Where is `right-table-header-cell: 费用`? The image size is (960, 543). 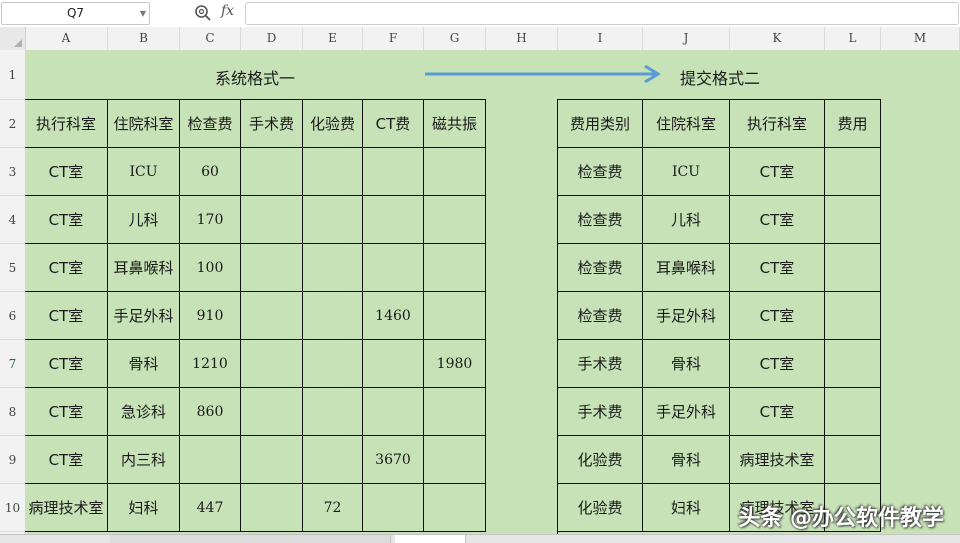
right-table-header-cell: 费用 is located at coordinates (853, 124).